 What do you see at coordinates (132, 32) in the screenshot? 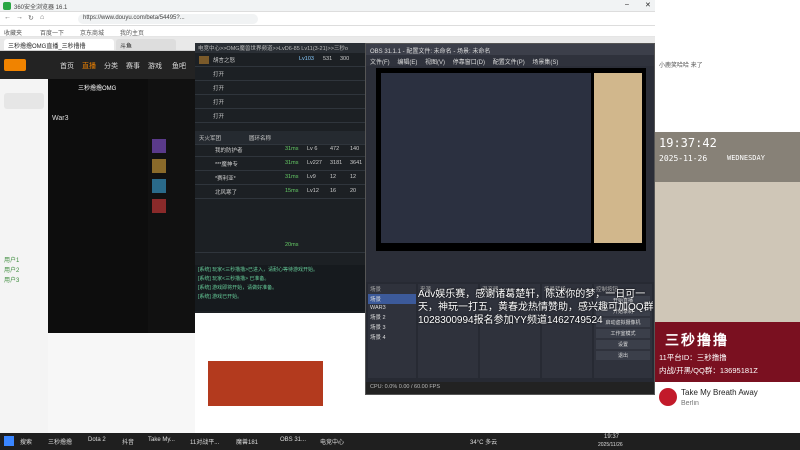
I see `bookmark-item: 我的主页` at bounding box center [132, 32].